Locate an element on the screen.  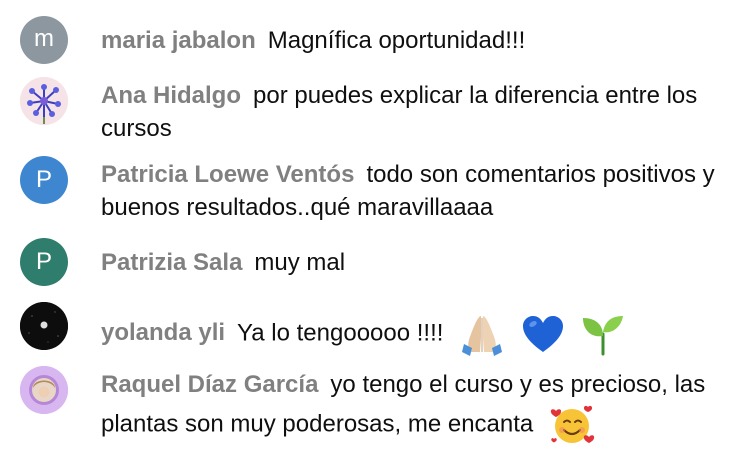
portrait-icon is located at coordinates (44, 390).